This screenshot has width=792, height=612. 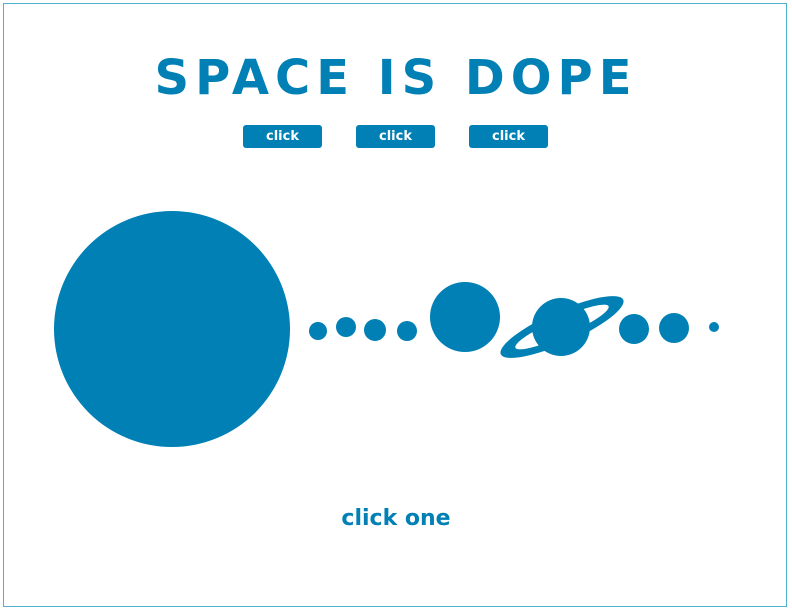 I want to click on planet-neptune, so click(x=674, y=328).